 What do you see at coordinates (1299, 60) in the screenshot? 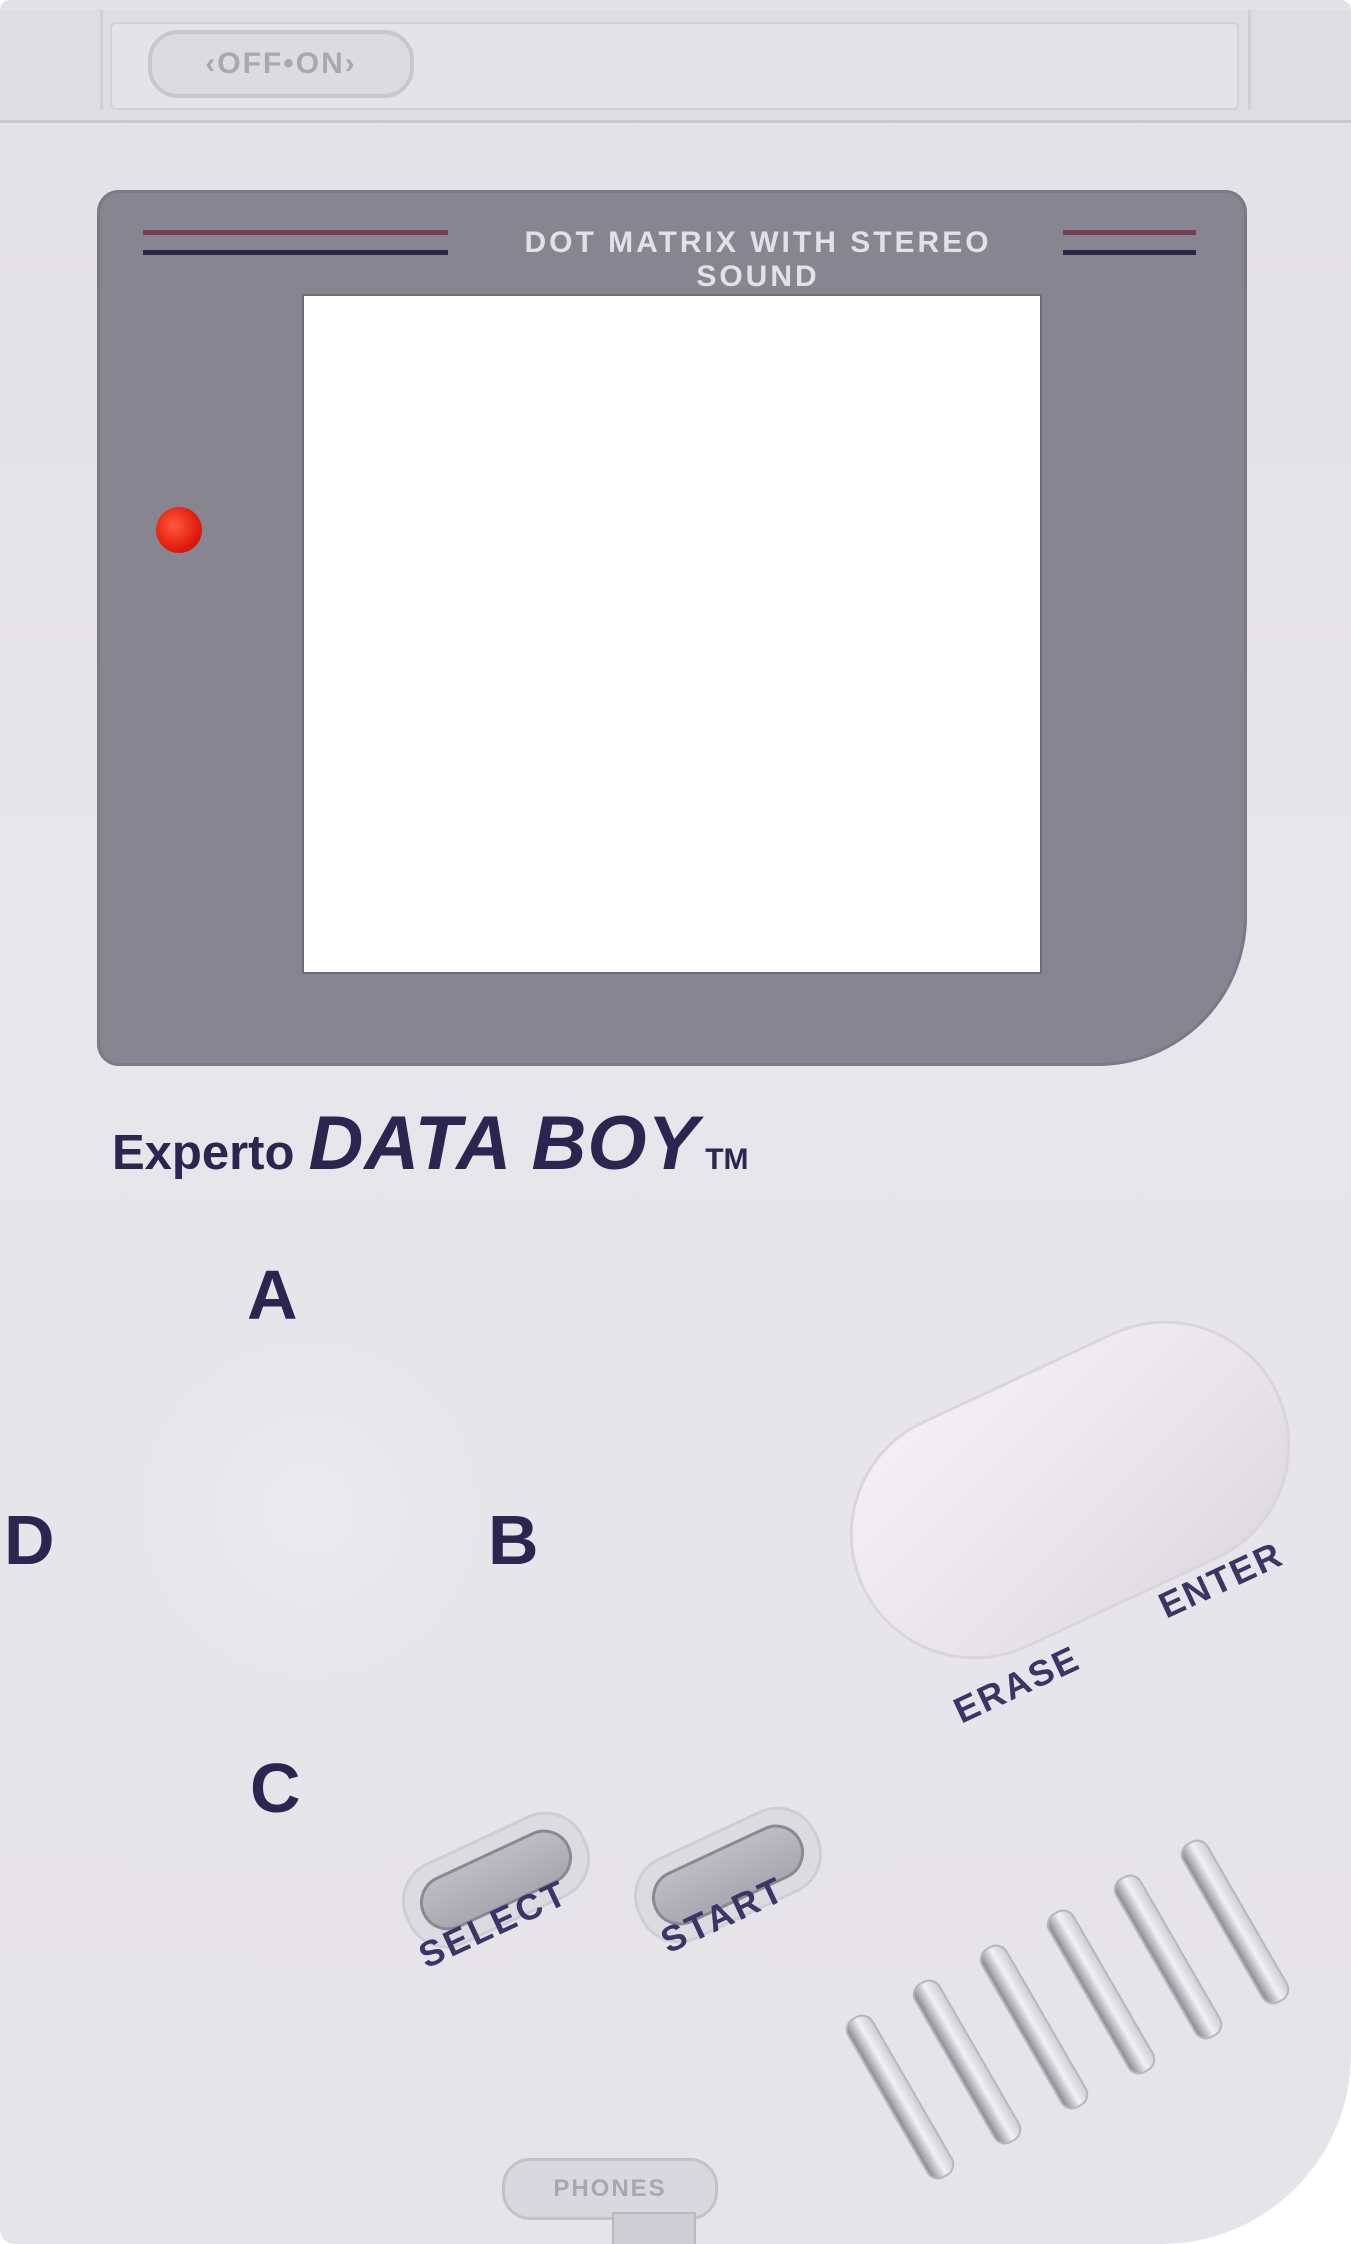
I see `top-notch-right` at bounding box center [1299, 60].